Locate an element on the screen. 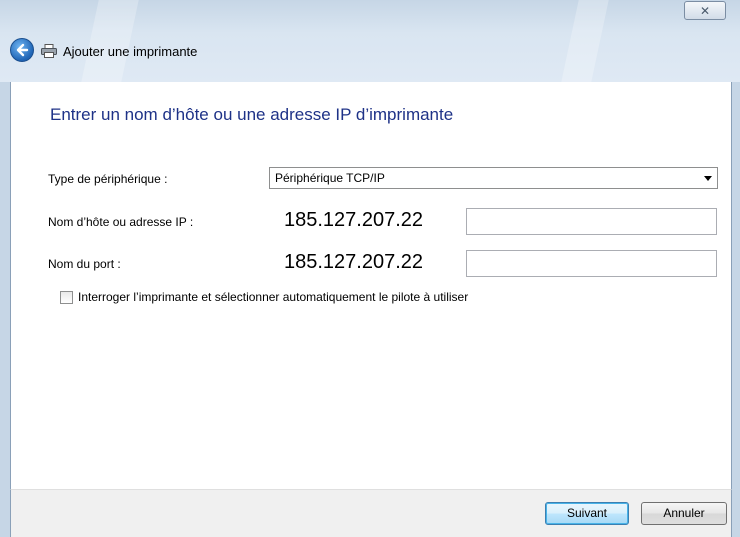 The width and height of the screenshot is (740, 537). window-frame-right is located at coordinates (736, 309).